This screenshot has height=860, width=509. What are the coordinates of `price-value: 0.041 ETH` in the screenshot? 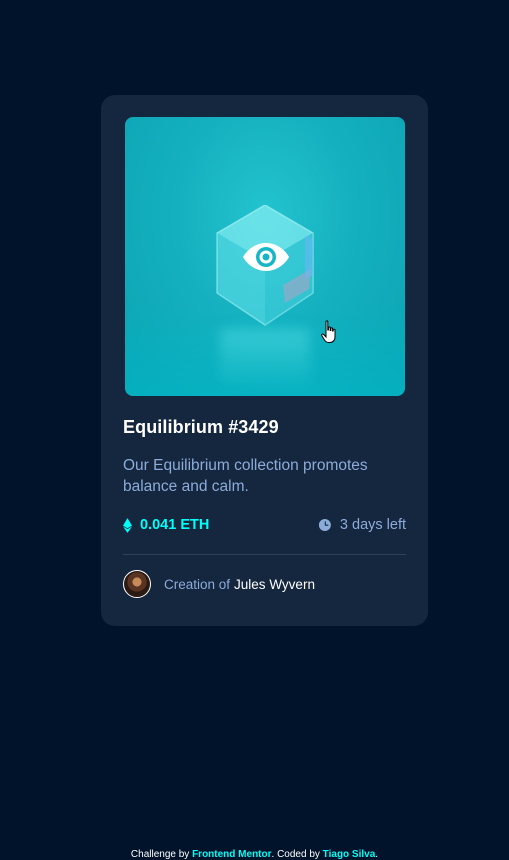 It's located at (175, 525).